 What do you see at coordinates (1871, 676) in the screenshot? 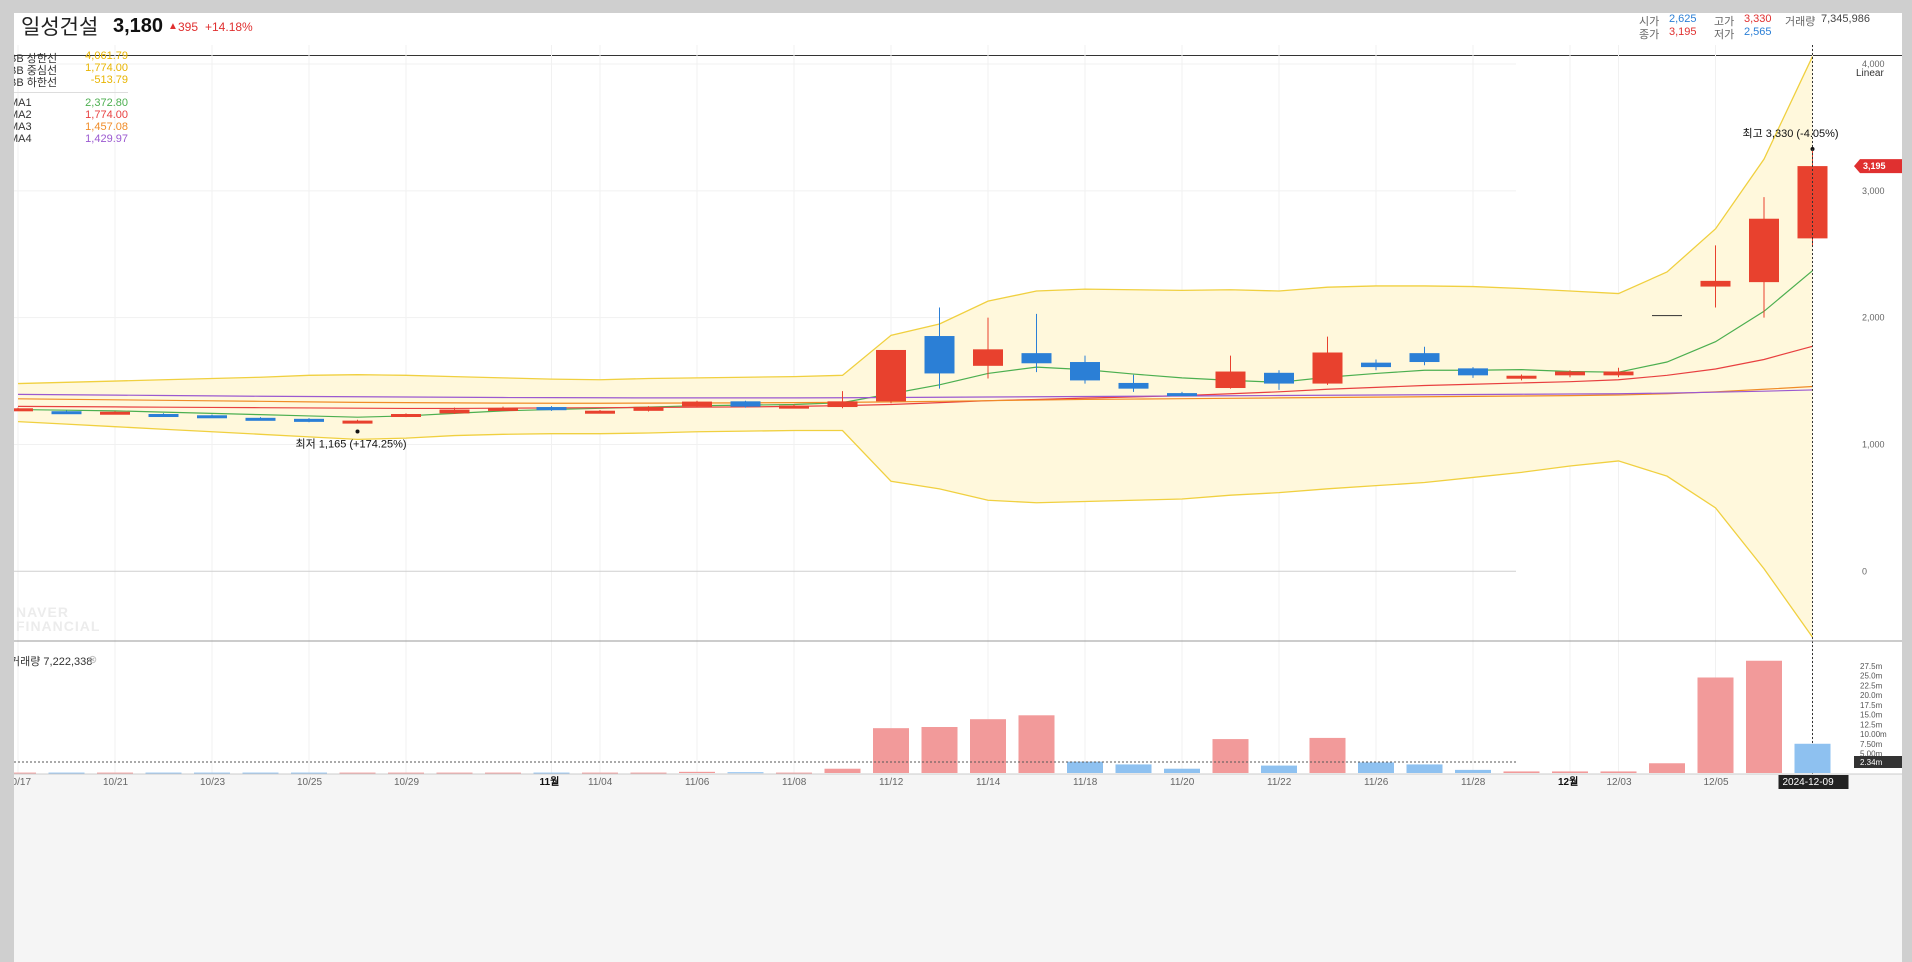
I see `volume-tick-label: 25.0m` at bounding box center [1871, 676].